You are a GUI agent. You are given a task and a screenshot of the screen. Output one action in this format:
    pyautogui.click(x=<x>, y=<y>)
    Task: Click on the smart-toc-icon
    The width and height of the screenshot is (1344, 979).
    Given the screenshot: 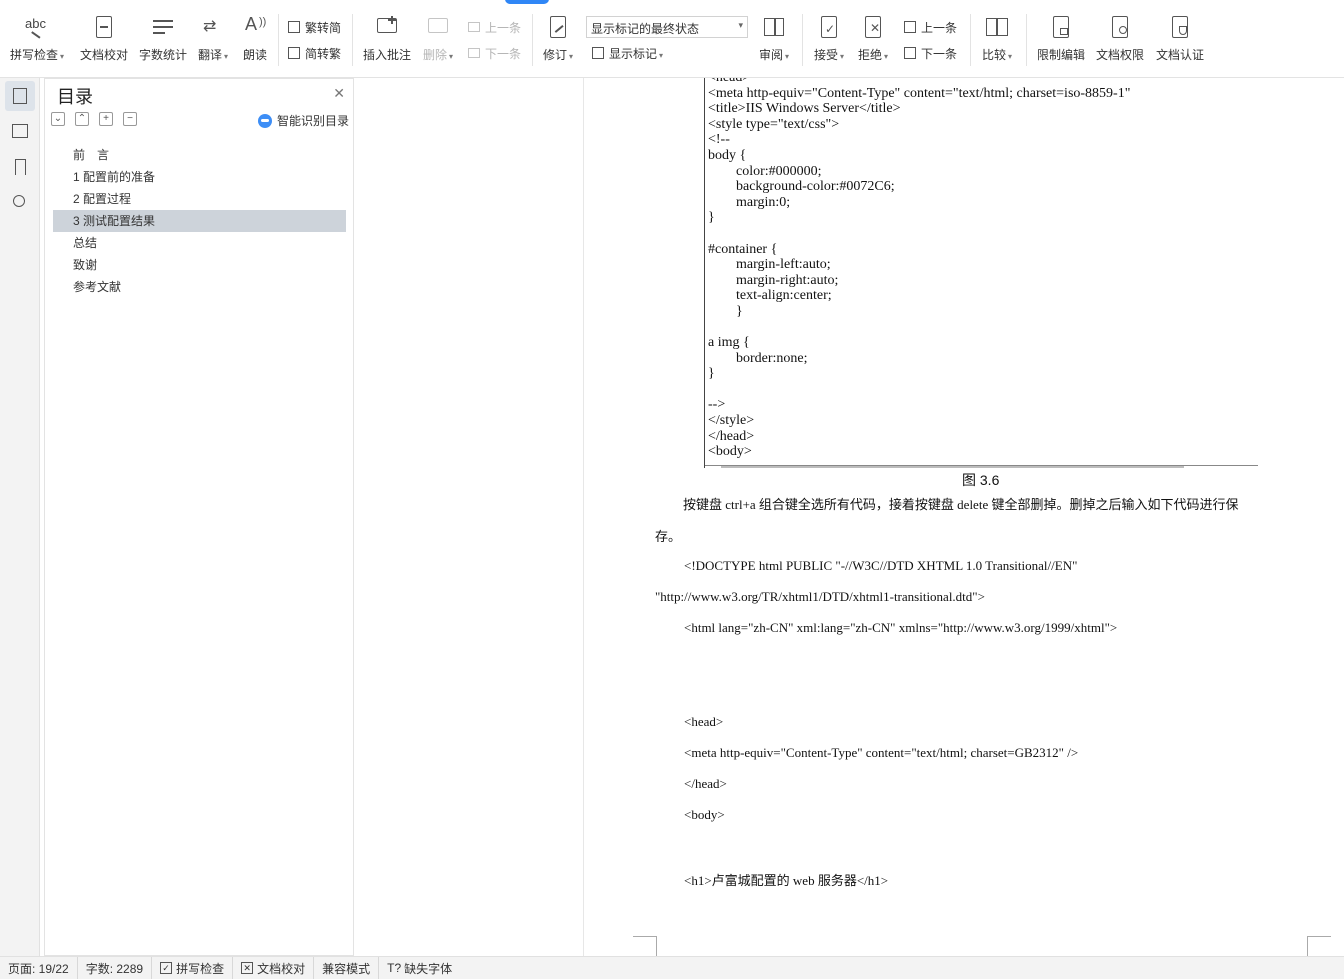 What is the action you would take?
    pyautogui.click(x=264, y=120)
    